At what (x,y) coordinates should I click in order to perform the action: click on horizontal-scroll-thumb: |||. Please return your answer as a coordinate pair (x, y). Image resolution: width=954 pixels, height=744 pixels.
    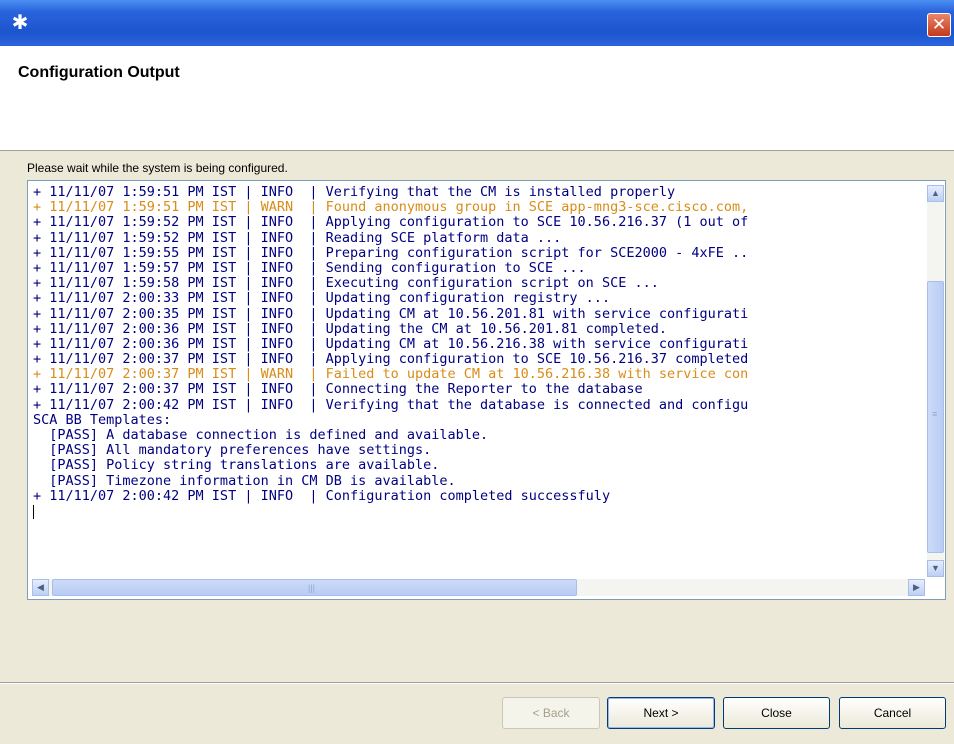
    Looking at the image, I should click on (314, 587).